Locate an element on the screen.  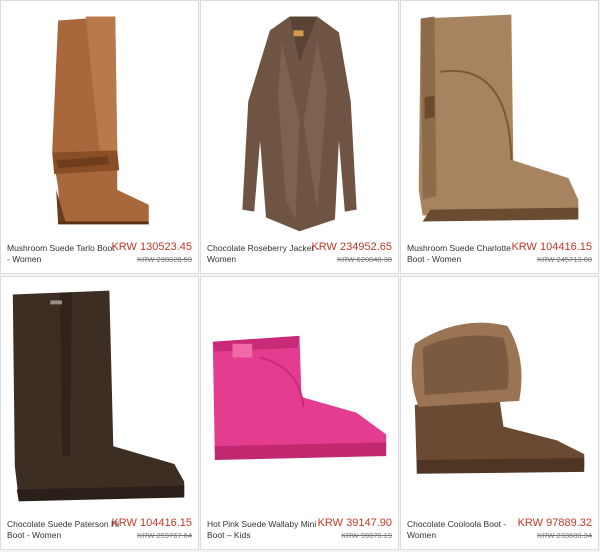
product-name: Chocolate Cooloola Boot - Women is located at coordinates (463, 530).